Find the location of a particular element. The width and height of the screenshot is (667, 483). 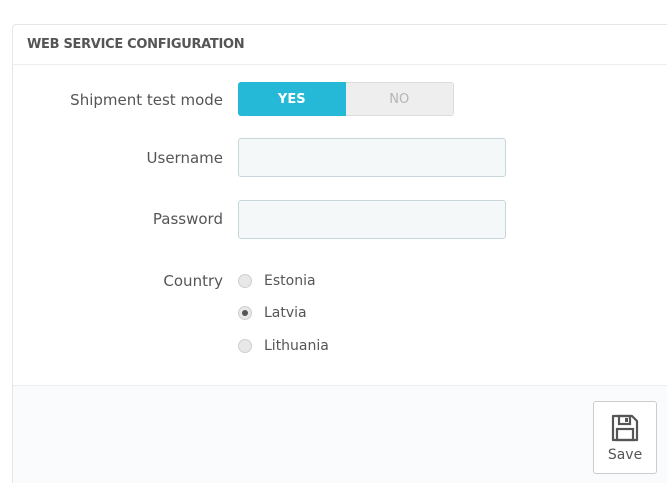

radio-lithuania is located at coordinates (245, 346).